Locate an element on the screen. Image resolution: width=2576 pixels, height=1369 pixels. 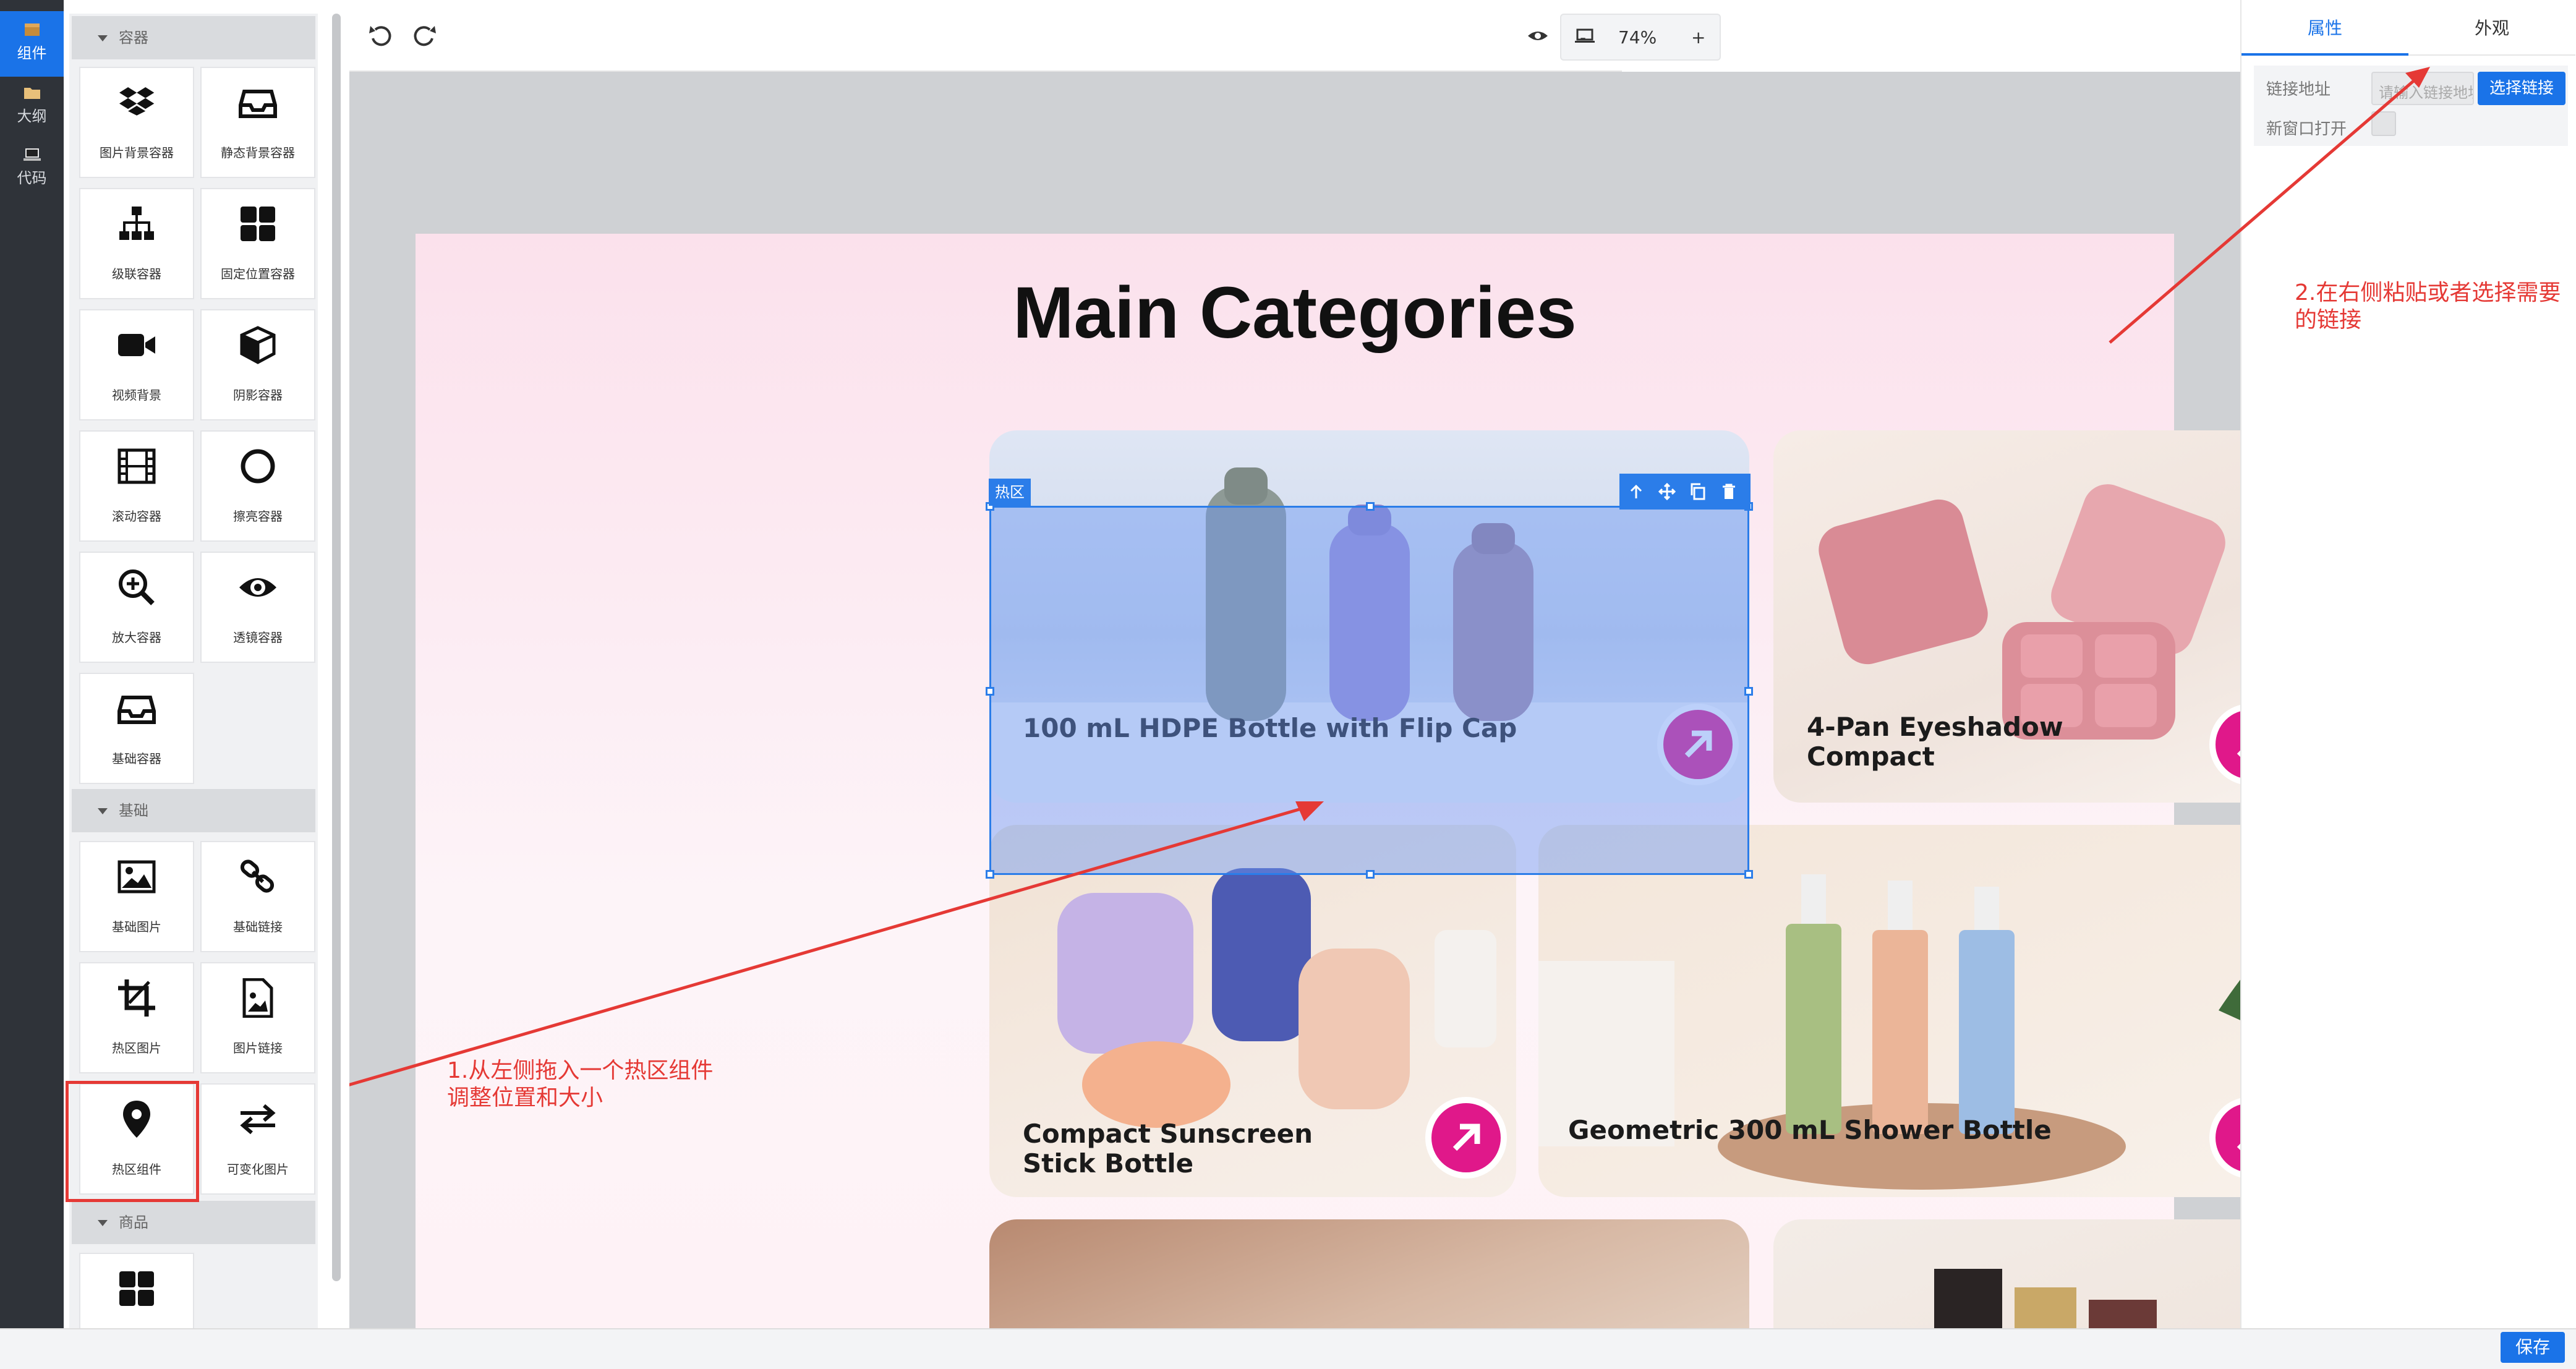
tile-image-link: 图片链接 is located at coordinates (257, 1018).